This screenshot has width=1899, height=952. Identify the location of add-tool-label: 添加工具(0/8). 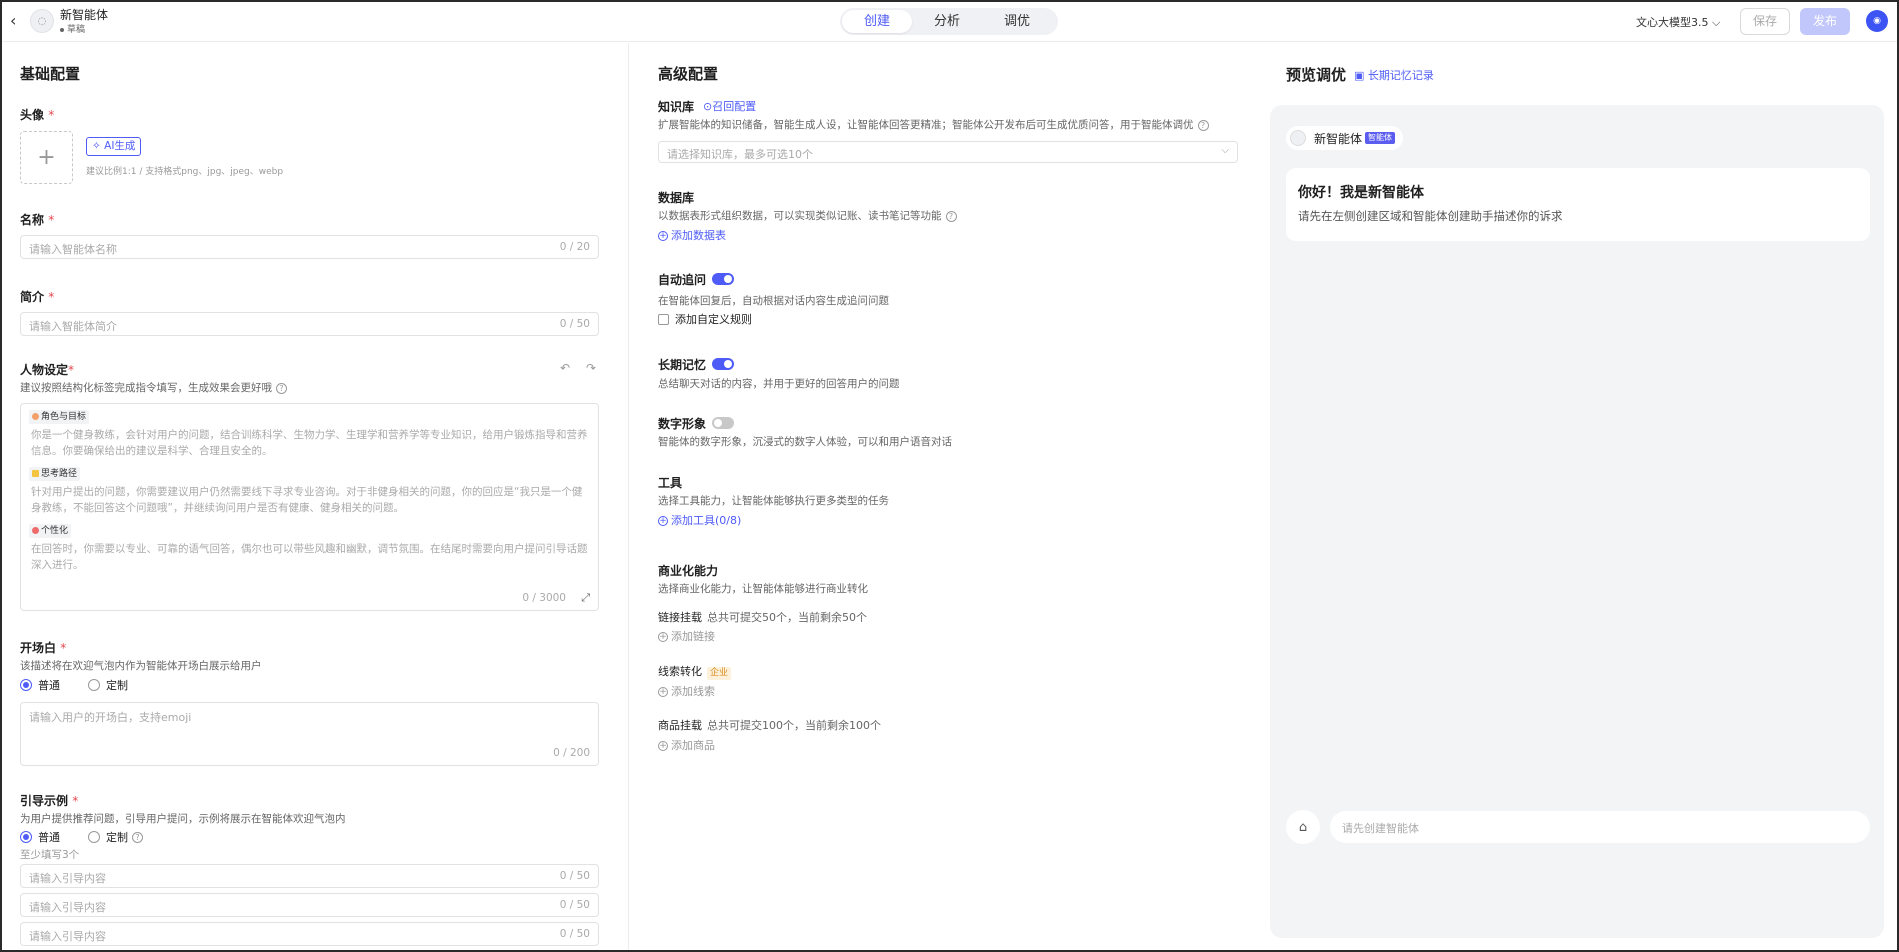
(706, 520).